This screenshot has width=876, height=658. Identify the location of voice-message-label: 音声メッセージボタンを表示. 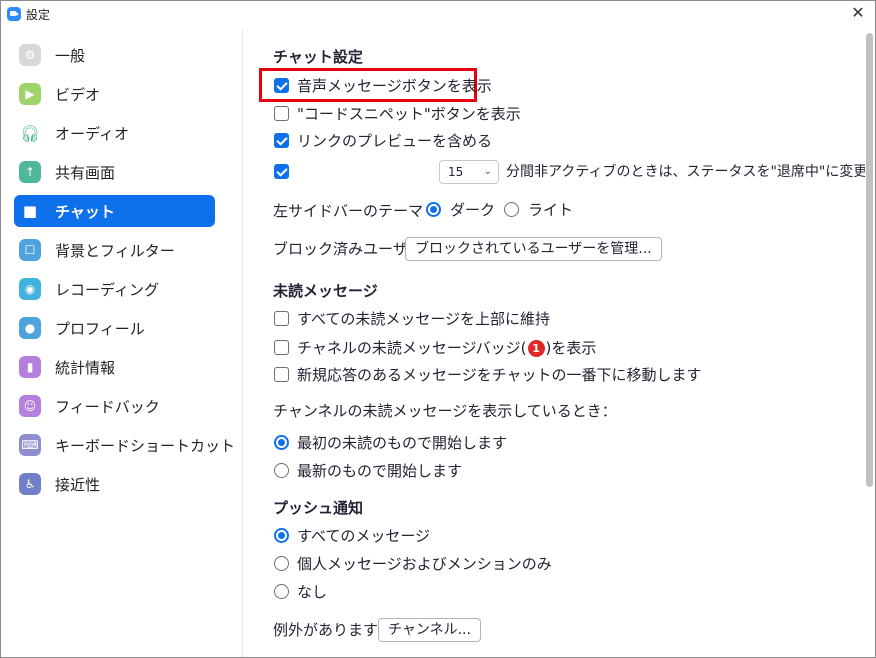
(394, 86).